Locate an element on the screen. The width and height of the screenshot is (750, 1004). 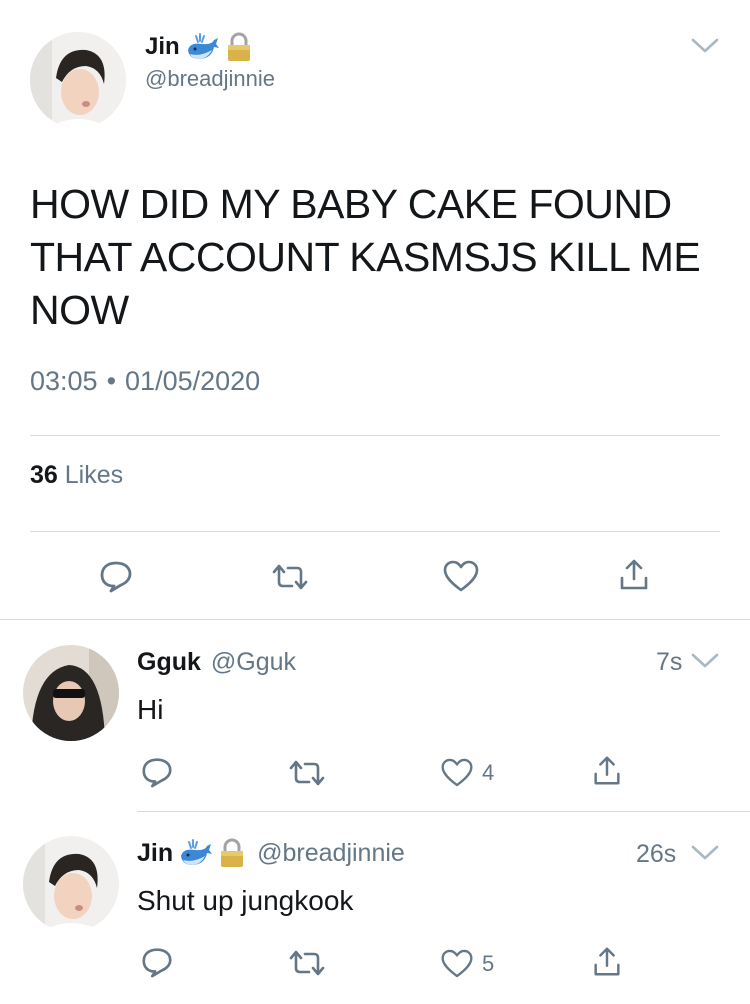
reply-text: Shut up jungkook is located at coordinates (245, 900).